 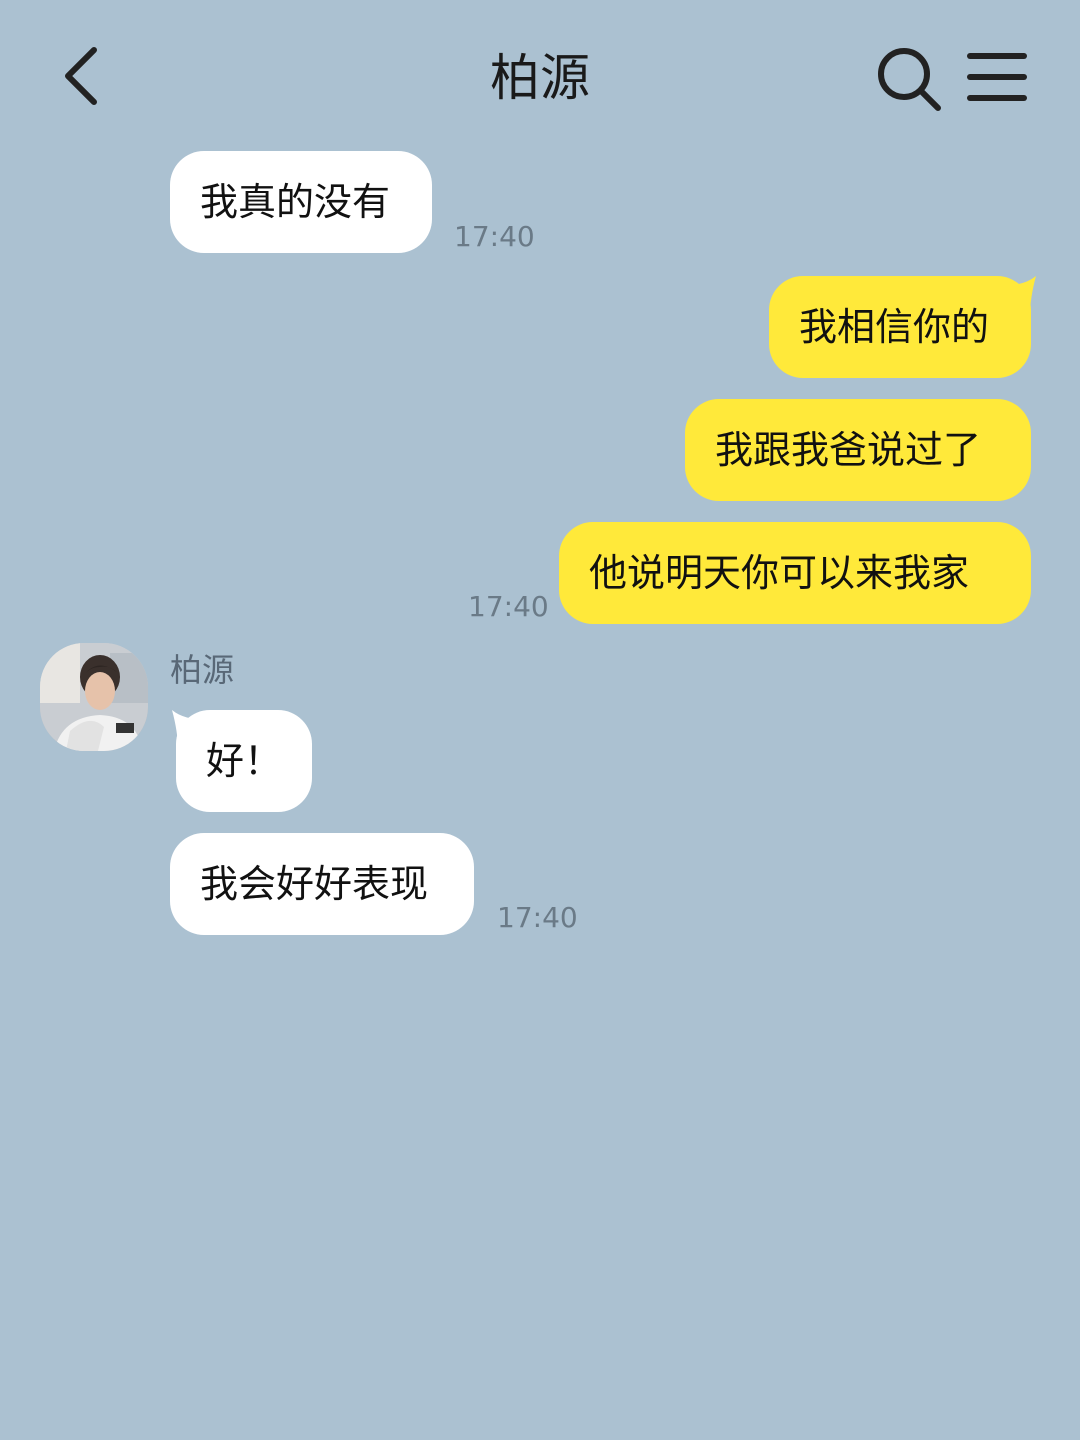 I want to click on message-bubble-incoming: 好！, so click(x=244, y=761).